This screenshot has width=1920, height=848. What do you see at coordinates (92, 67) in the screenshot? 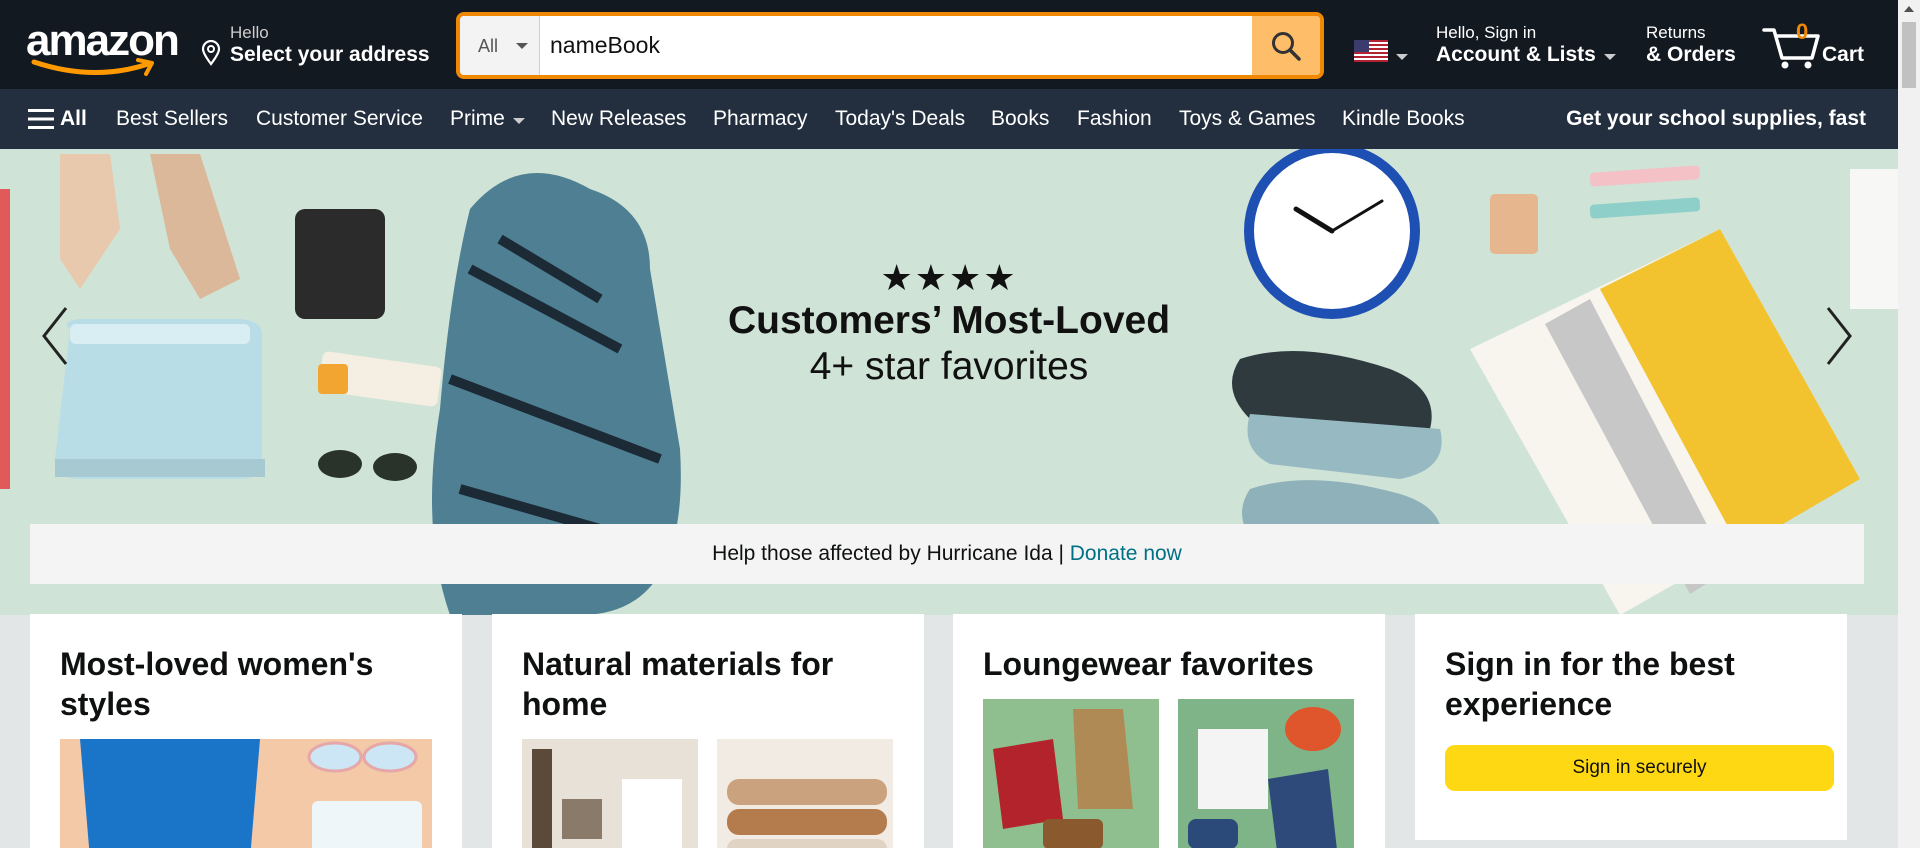
I see `logo-smile-icon` at bounding box center [92, 67].